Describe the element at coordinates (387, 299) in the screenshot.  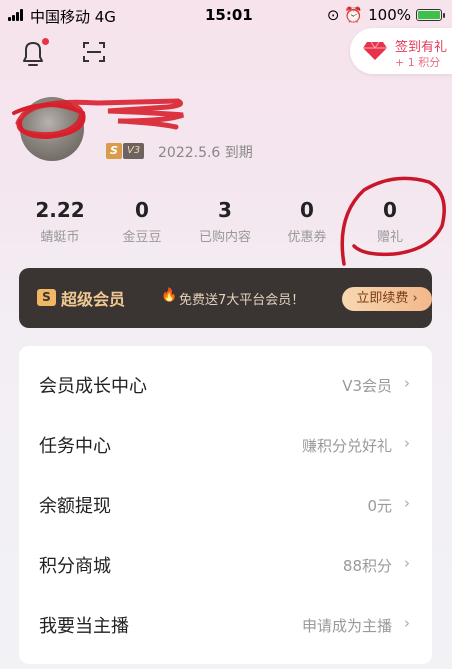
I see `renew-button: 立即续费 ›` at that location.